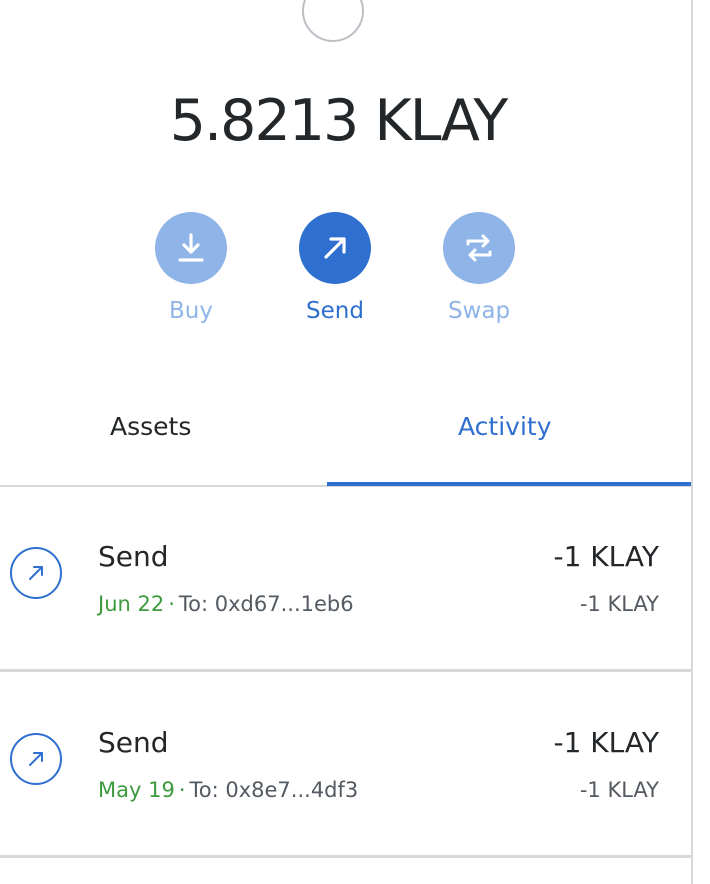  What do you see at coordinates (266, 604) in the screenshot?
I see `transaction-recipient: To: 0xd67...1eb6` at bounding box center [266, 604].